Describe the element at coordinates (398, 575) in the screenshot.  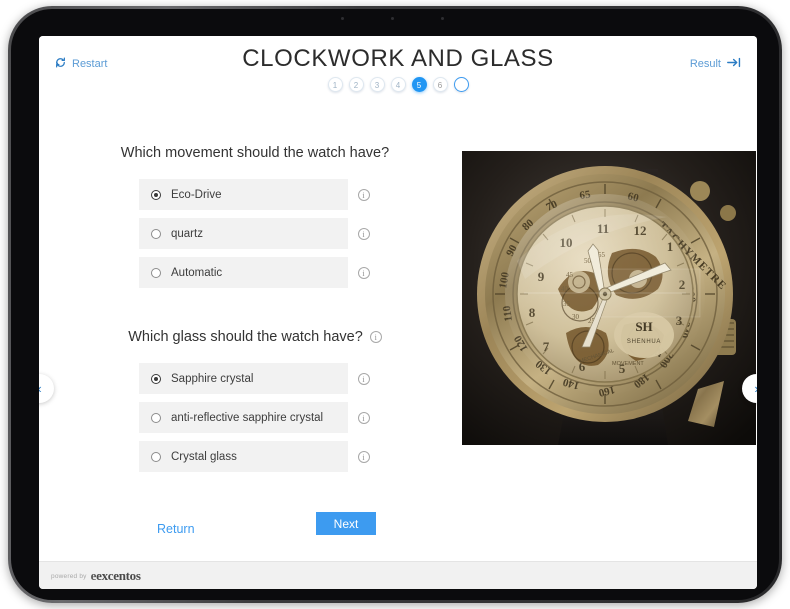
I see `app-footer: powered by e excentos` at that location.